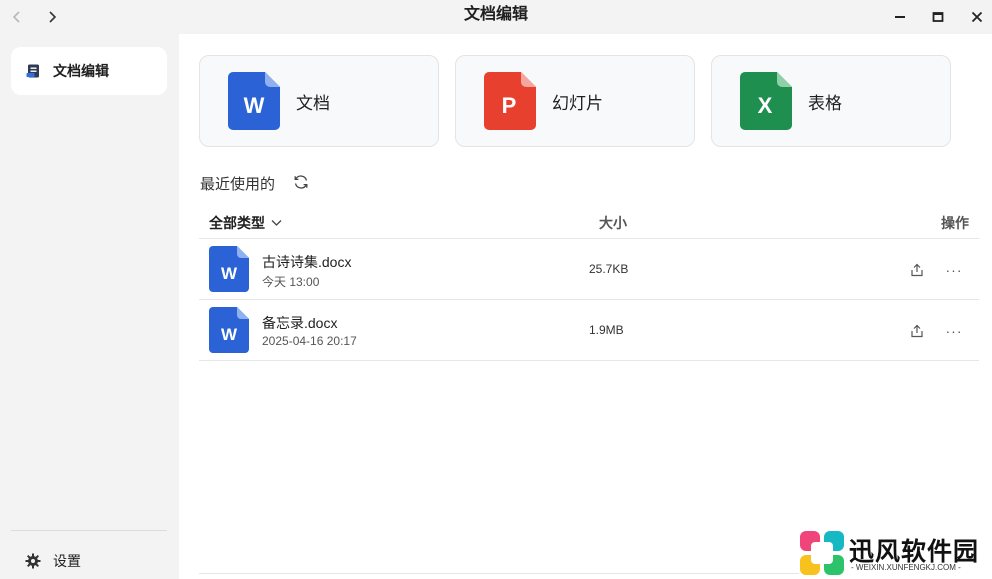 The height and width of the screenshot is (579, 992). I want to click on xunfeng-logo-icon, so click(822, 553).